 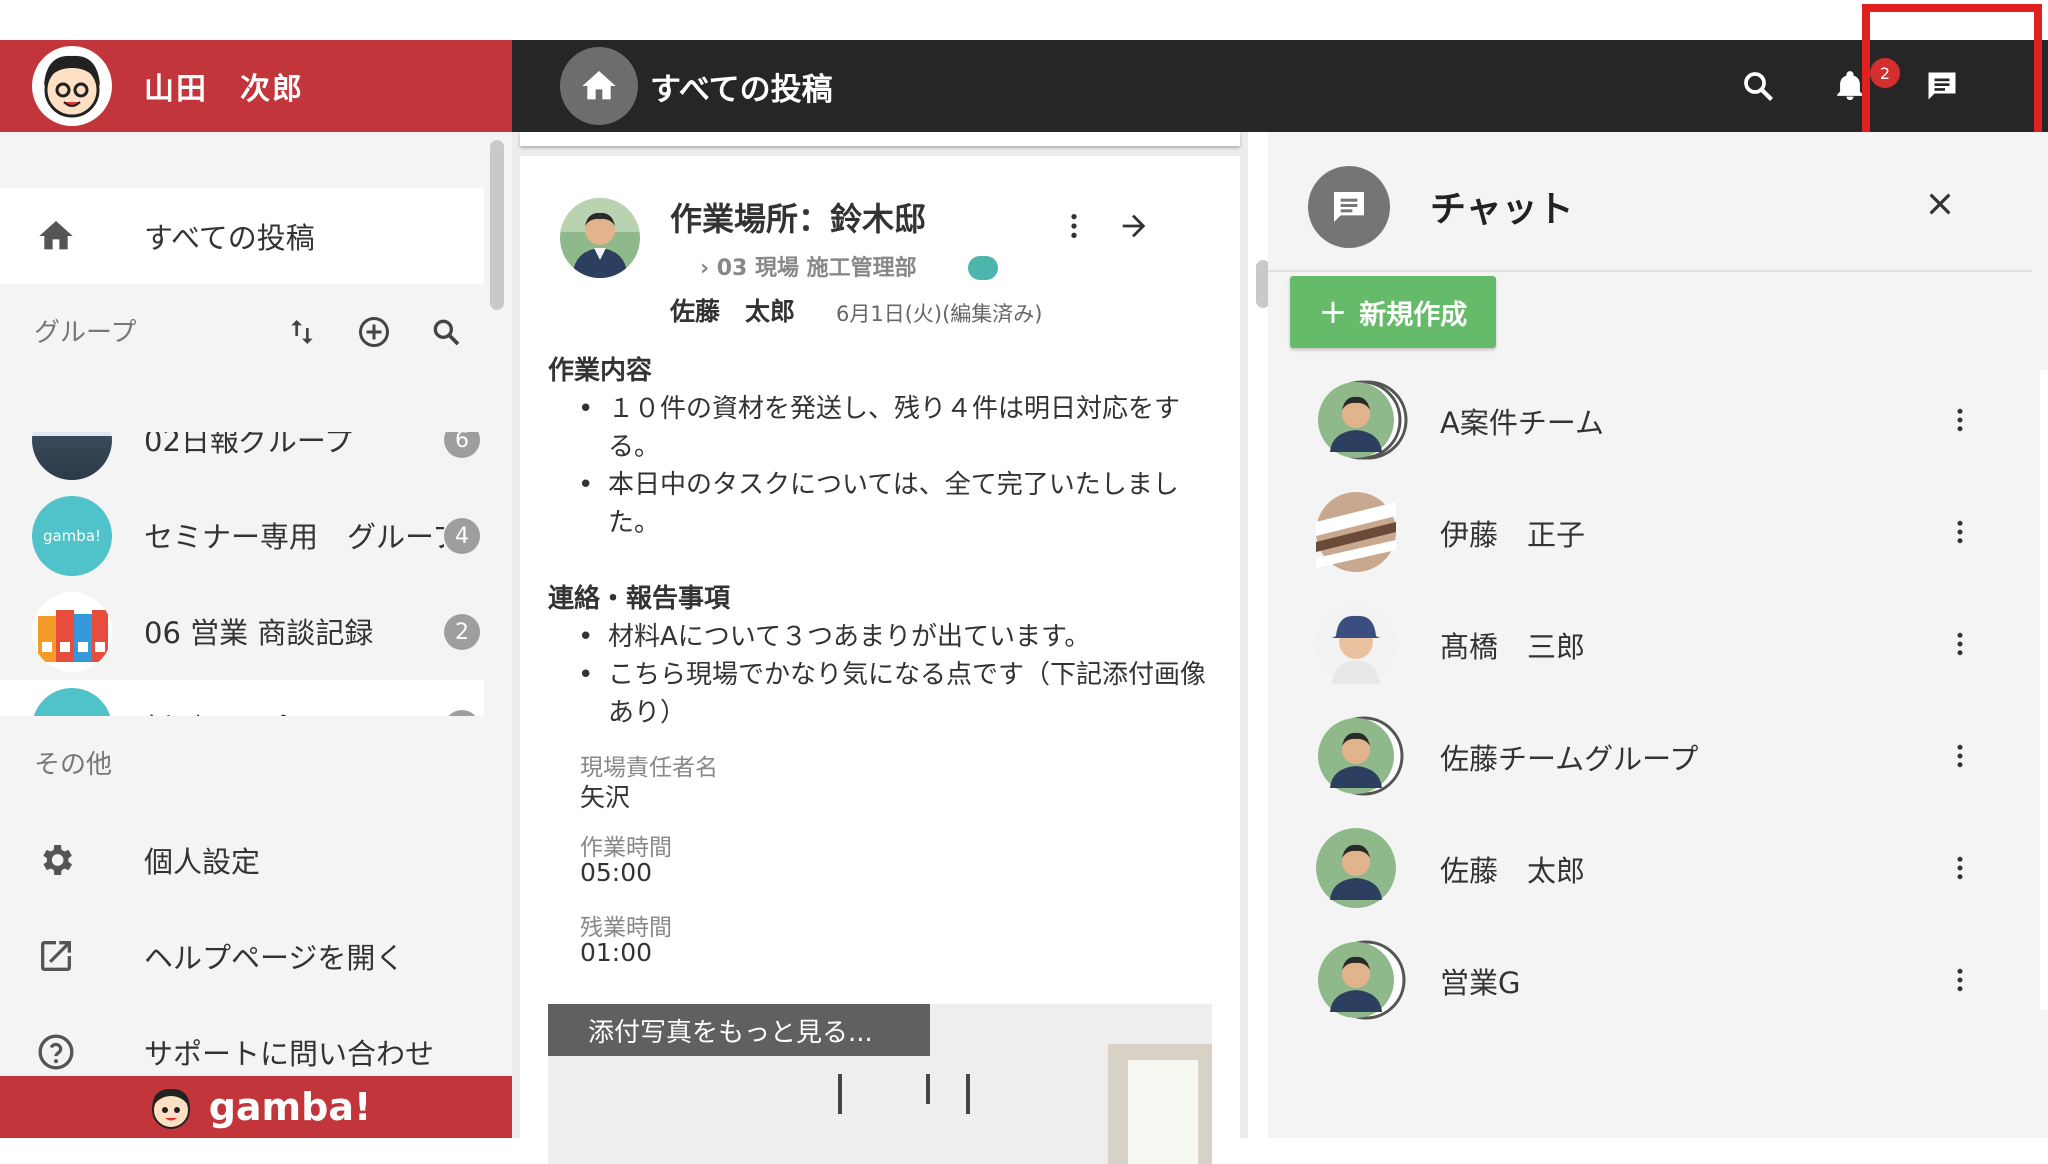 I want to click on chat-icon, so click(x=1349, y=207).